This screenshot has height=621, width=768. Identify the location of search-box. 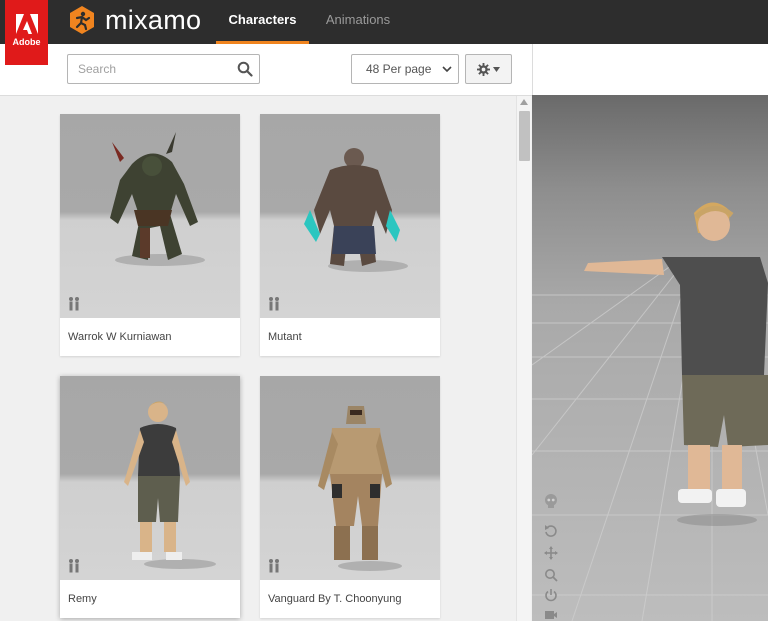
(163, 69).